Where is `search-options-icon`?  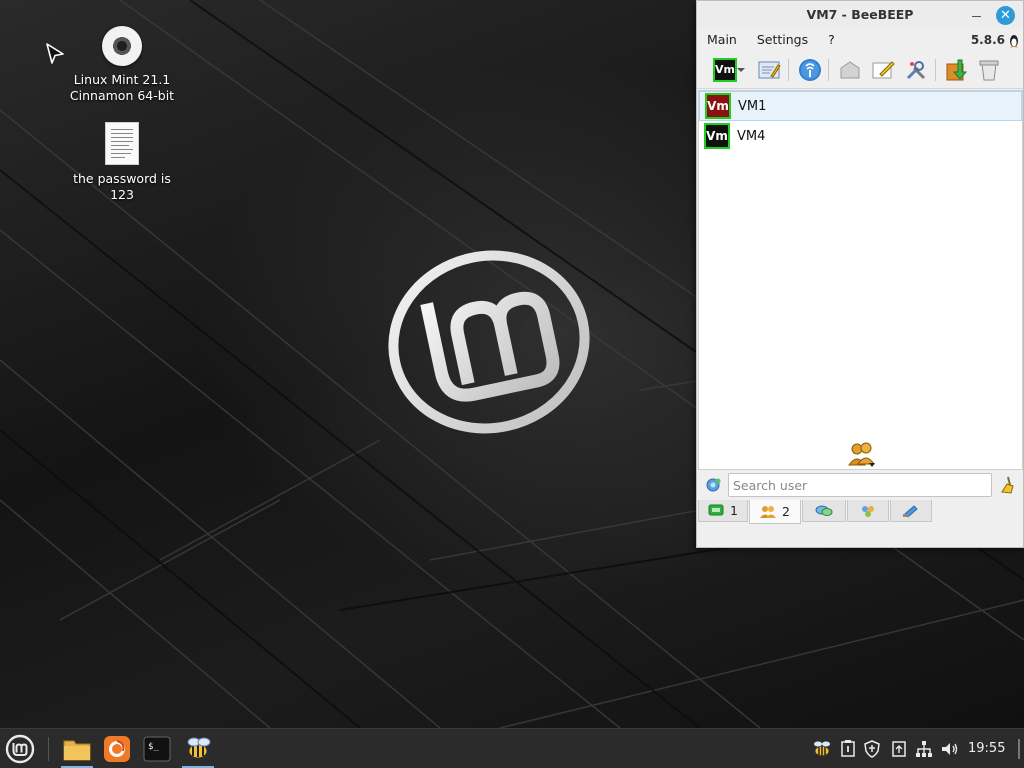
search-options-icon is located at coordinates (713, 487).